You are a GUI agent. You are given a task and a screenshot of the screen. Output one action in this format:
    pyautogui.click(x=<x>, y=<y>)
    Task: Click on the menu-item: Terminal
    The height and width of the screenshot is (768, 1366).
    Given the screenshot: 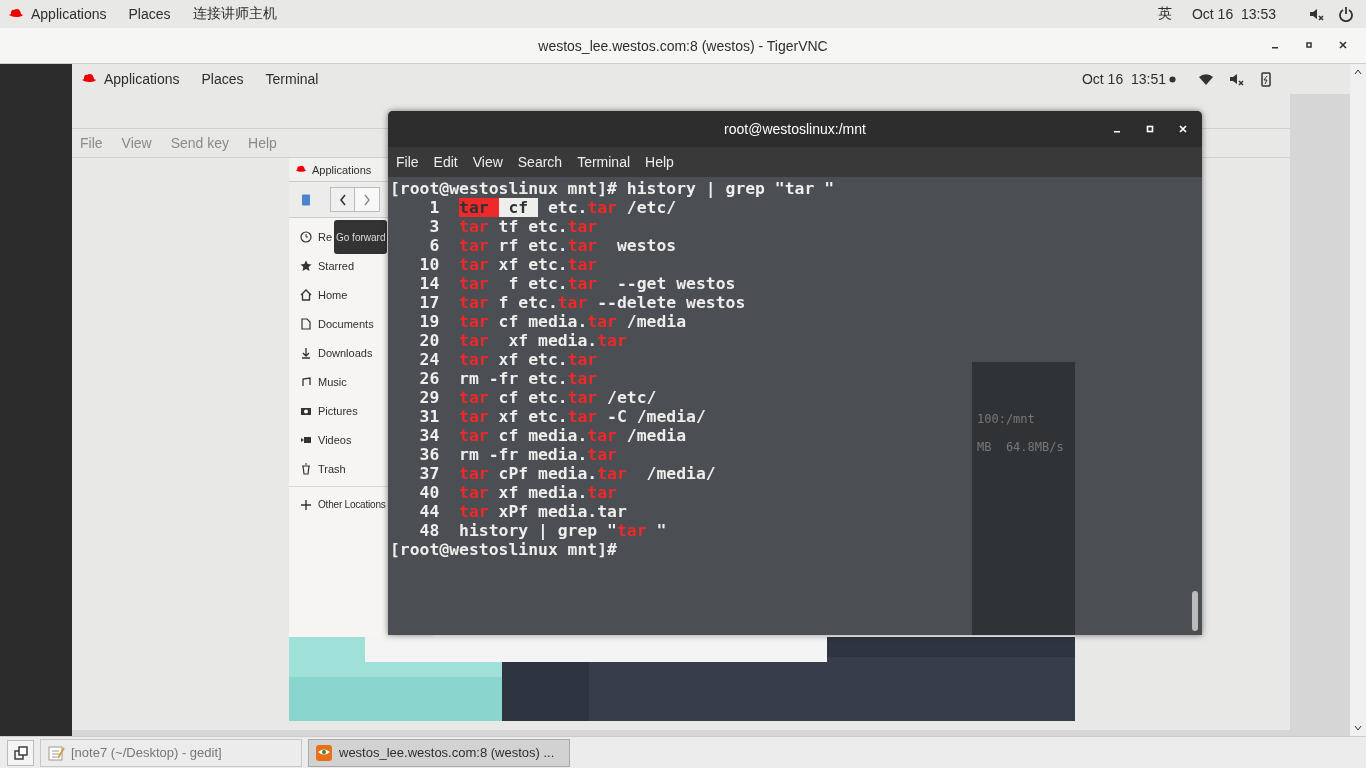 What is the action you would take?
    pyautogui.click(x=604, y=162)
    